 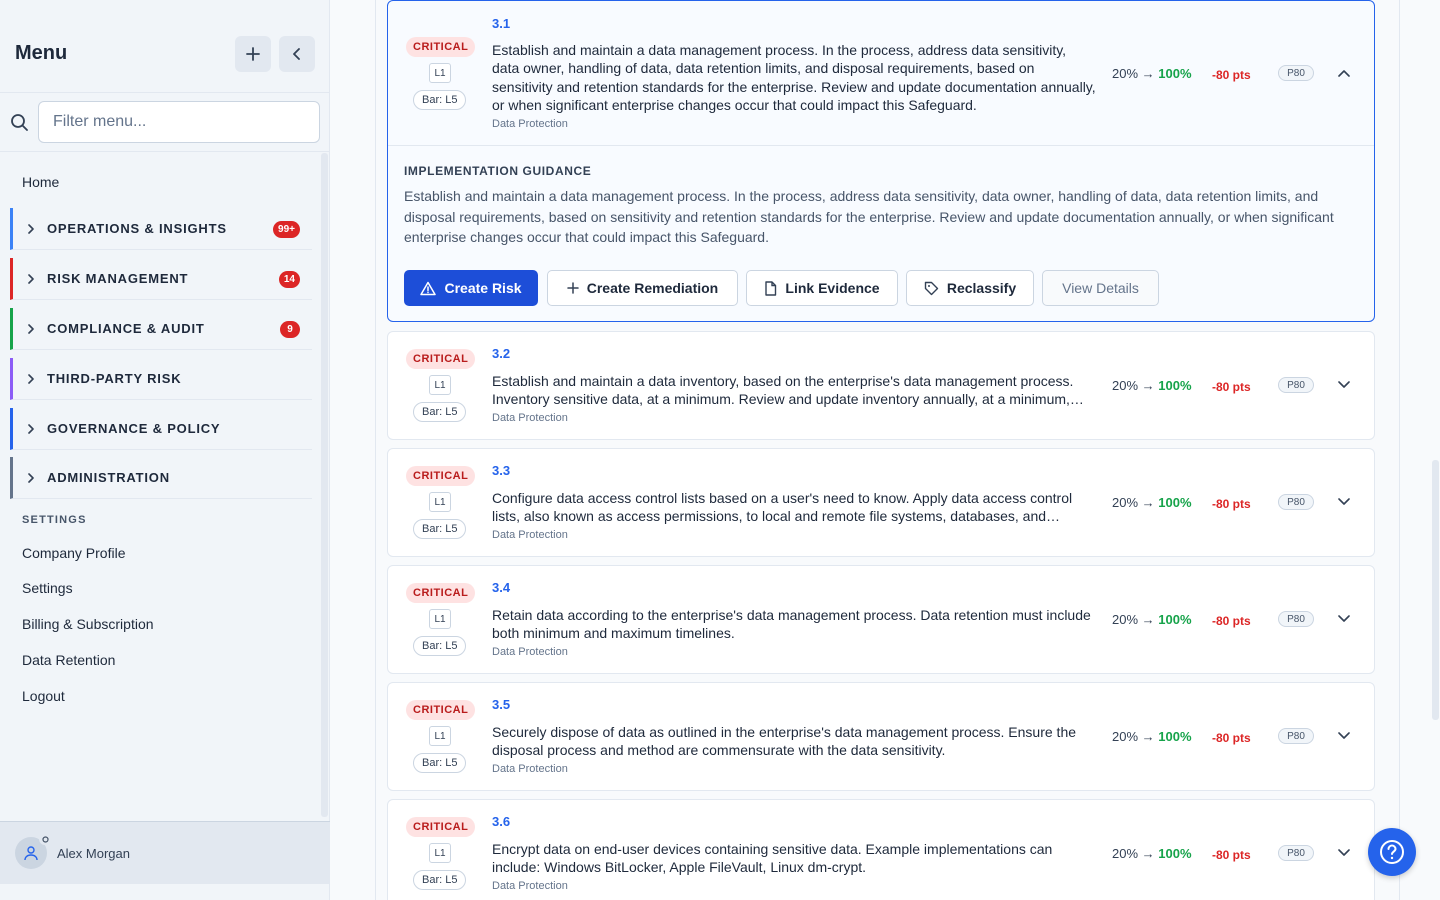 I want to click on sidebar-title: Menu, so click(x=41, y=53).